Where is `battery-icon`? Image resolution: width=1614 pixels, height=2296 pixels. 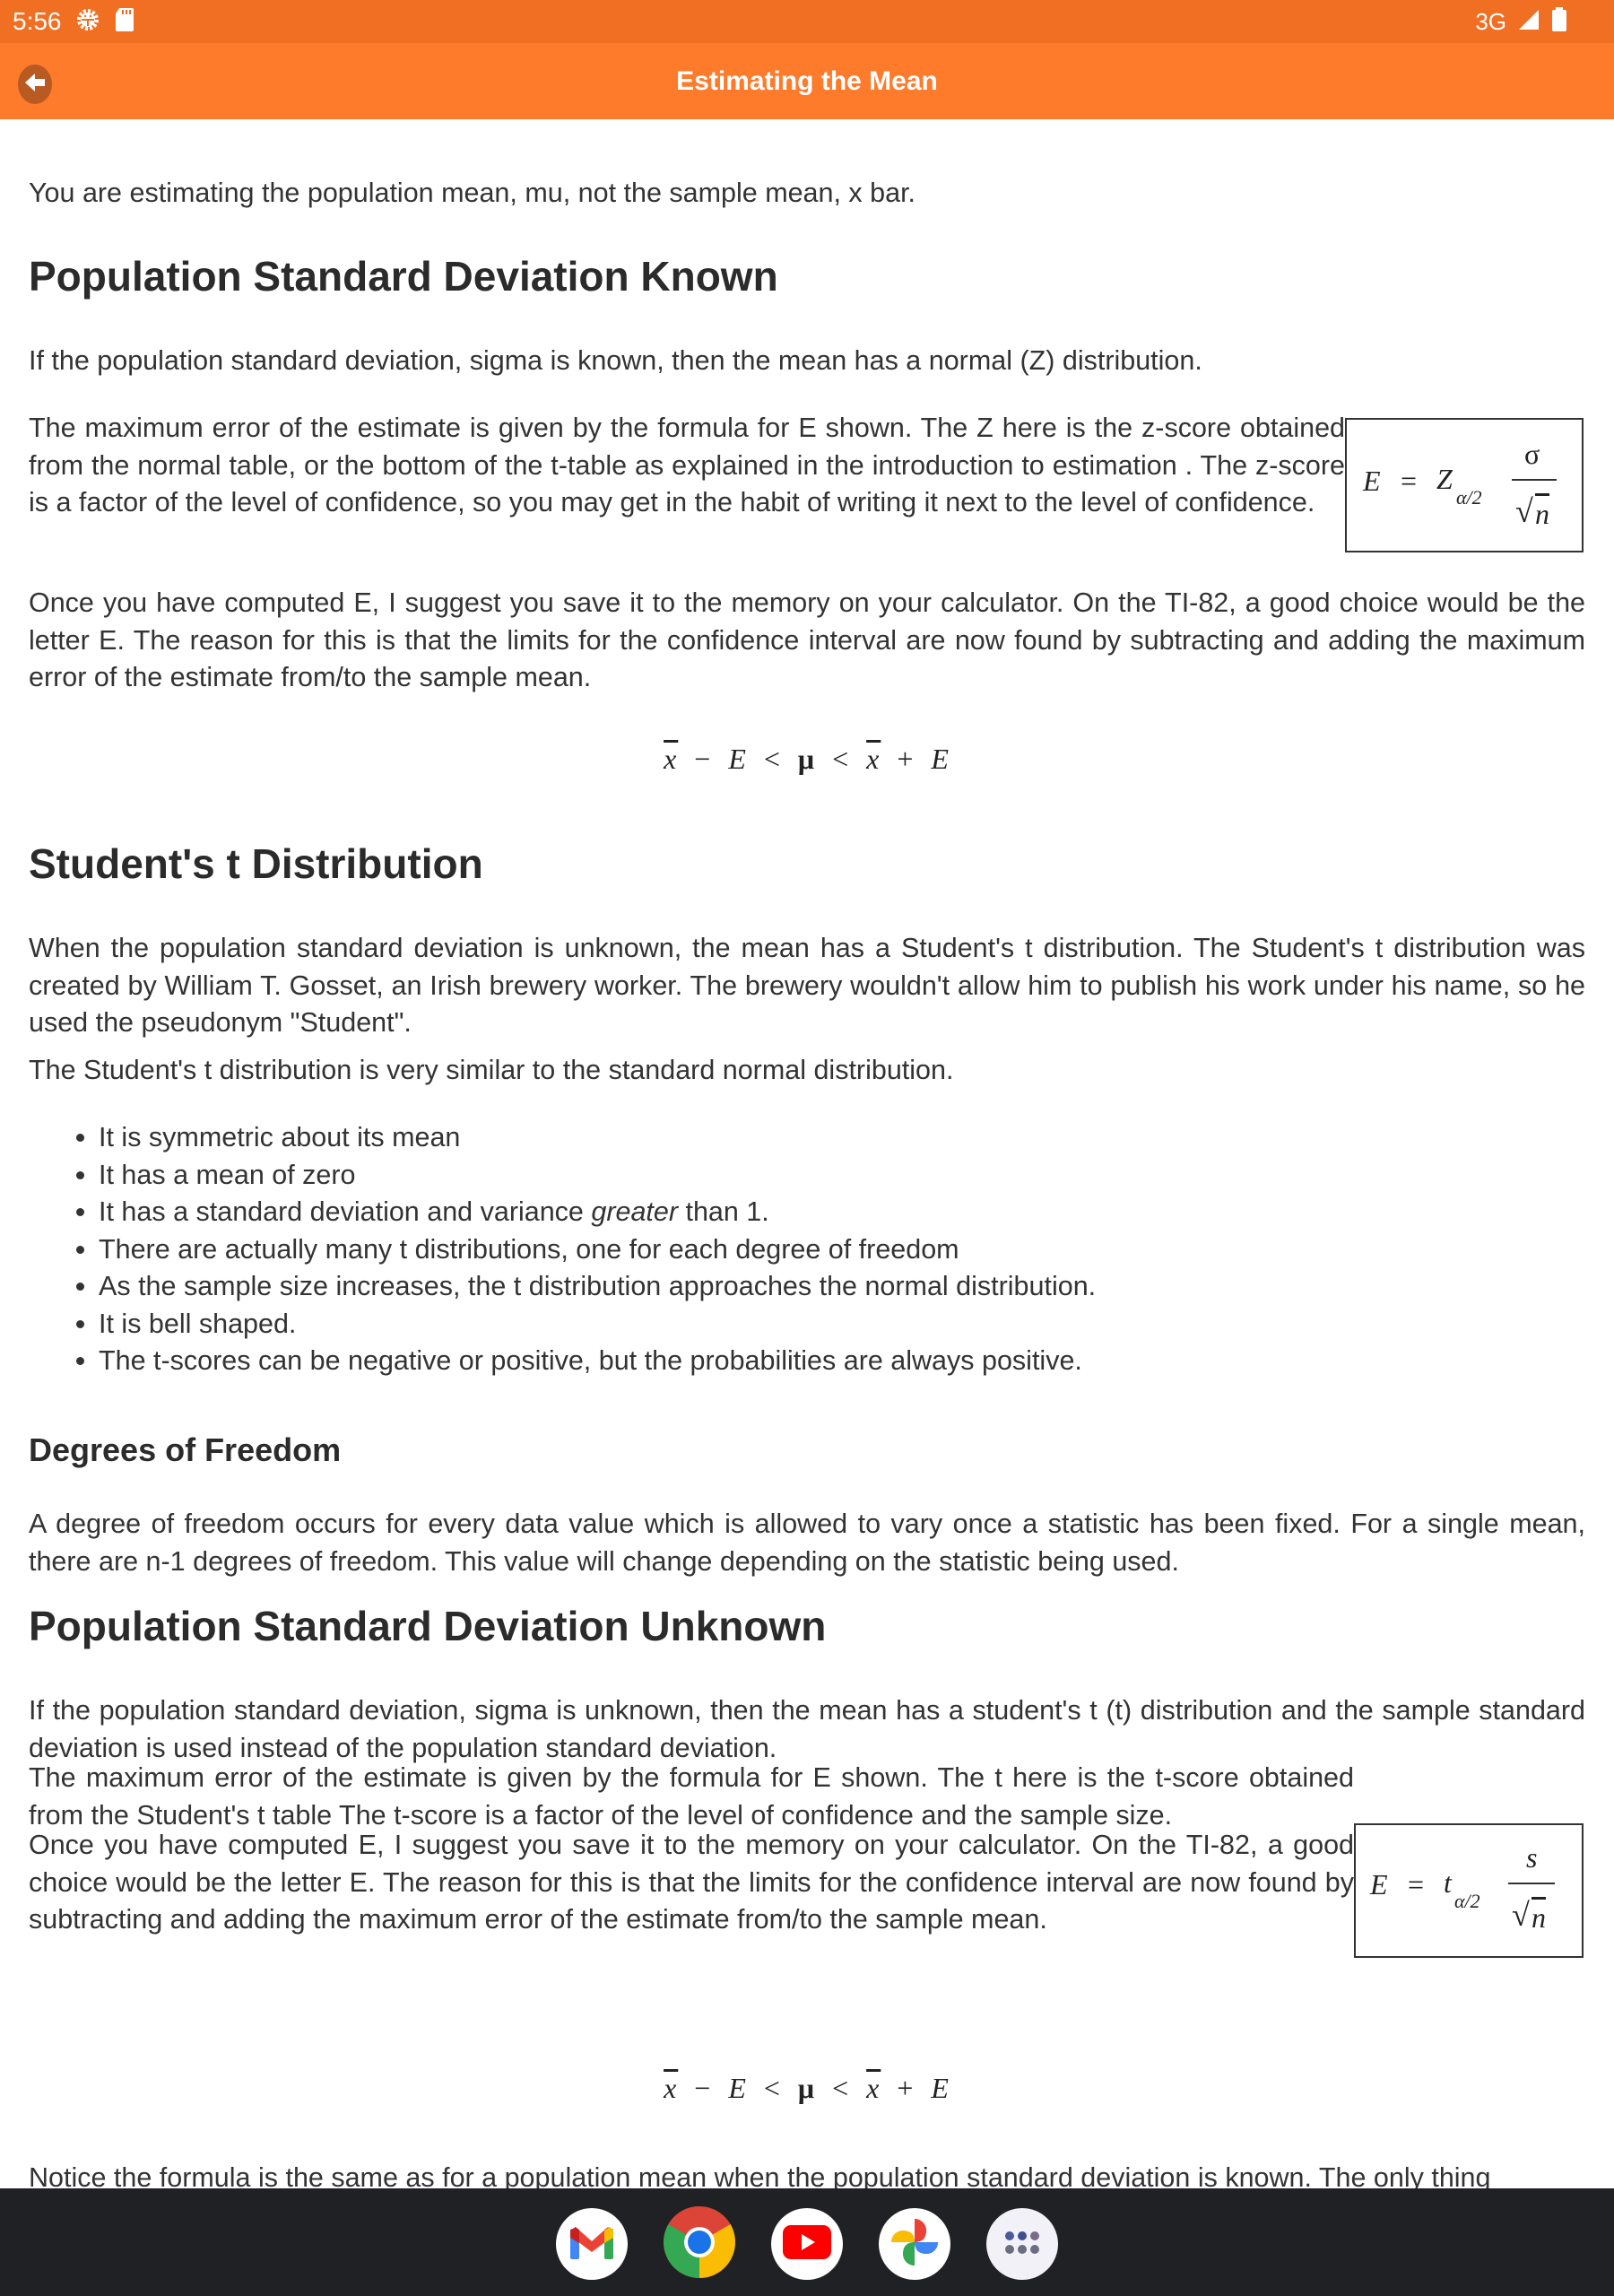
battery-icon is located at coordinates (1559, 22).